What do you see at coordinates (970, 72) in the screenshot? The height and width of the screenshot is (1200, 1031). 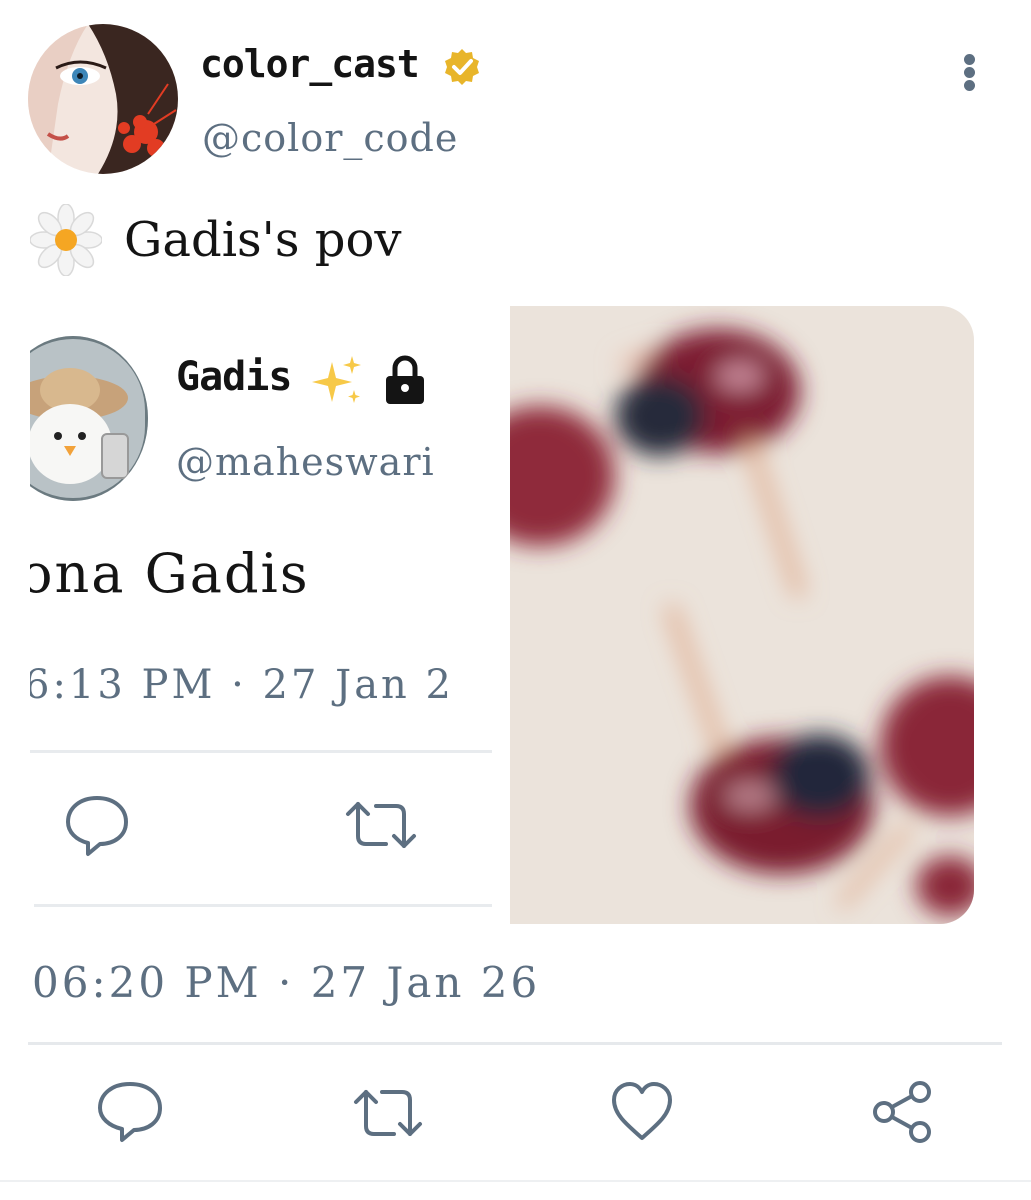 I see `more-options-icon` at bounding box center [970, 72].